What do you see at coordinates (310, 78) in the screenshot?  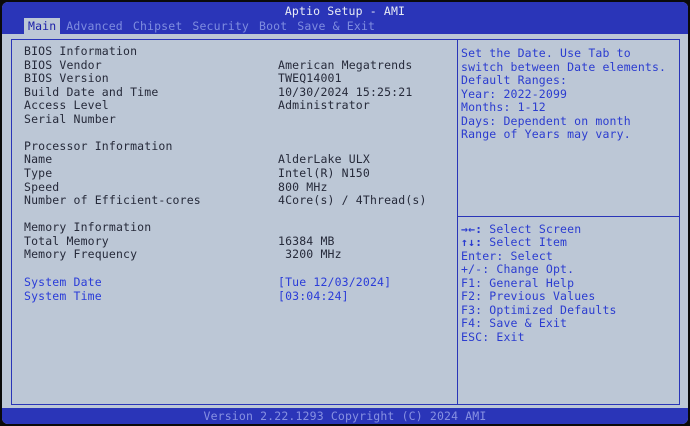 I see `bios-version-value: TWEQ14001` at bounding box center [310, 78].